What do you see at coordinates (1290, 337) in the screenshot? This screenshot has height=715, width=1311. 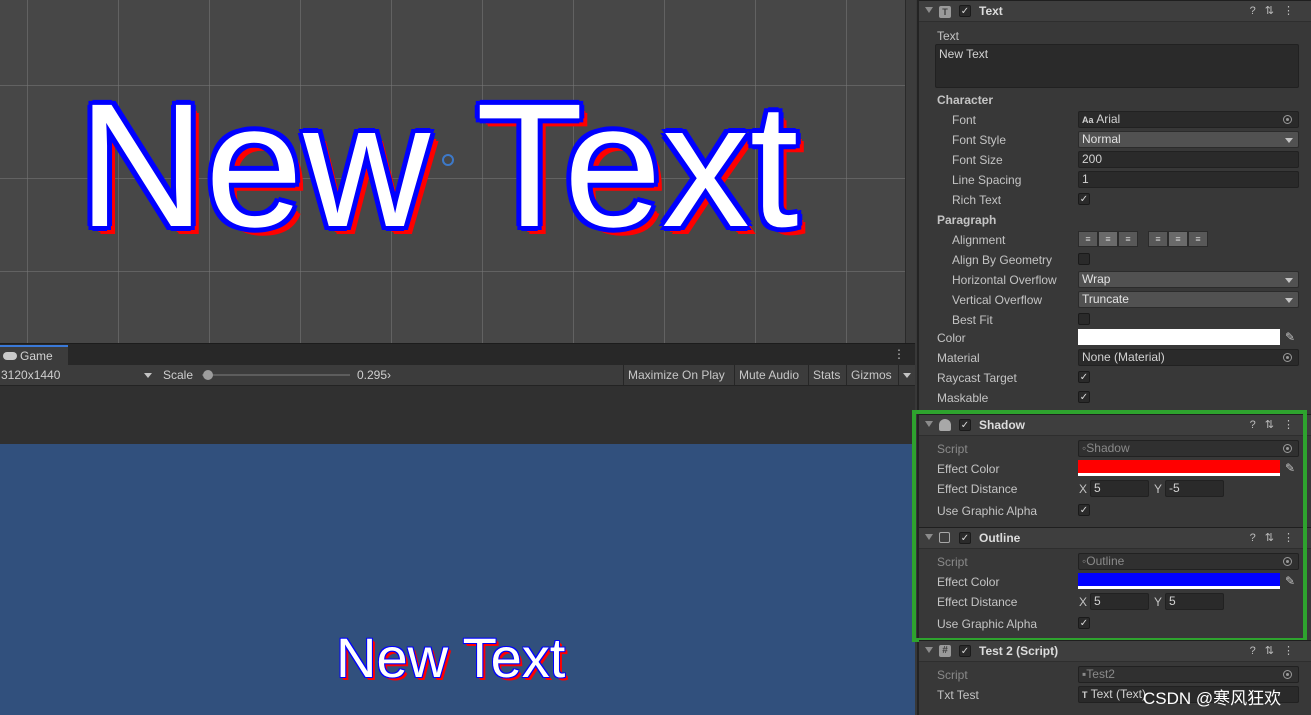 I see `eyedropper-icon: ✎` at bounding box center [1290, 337].